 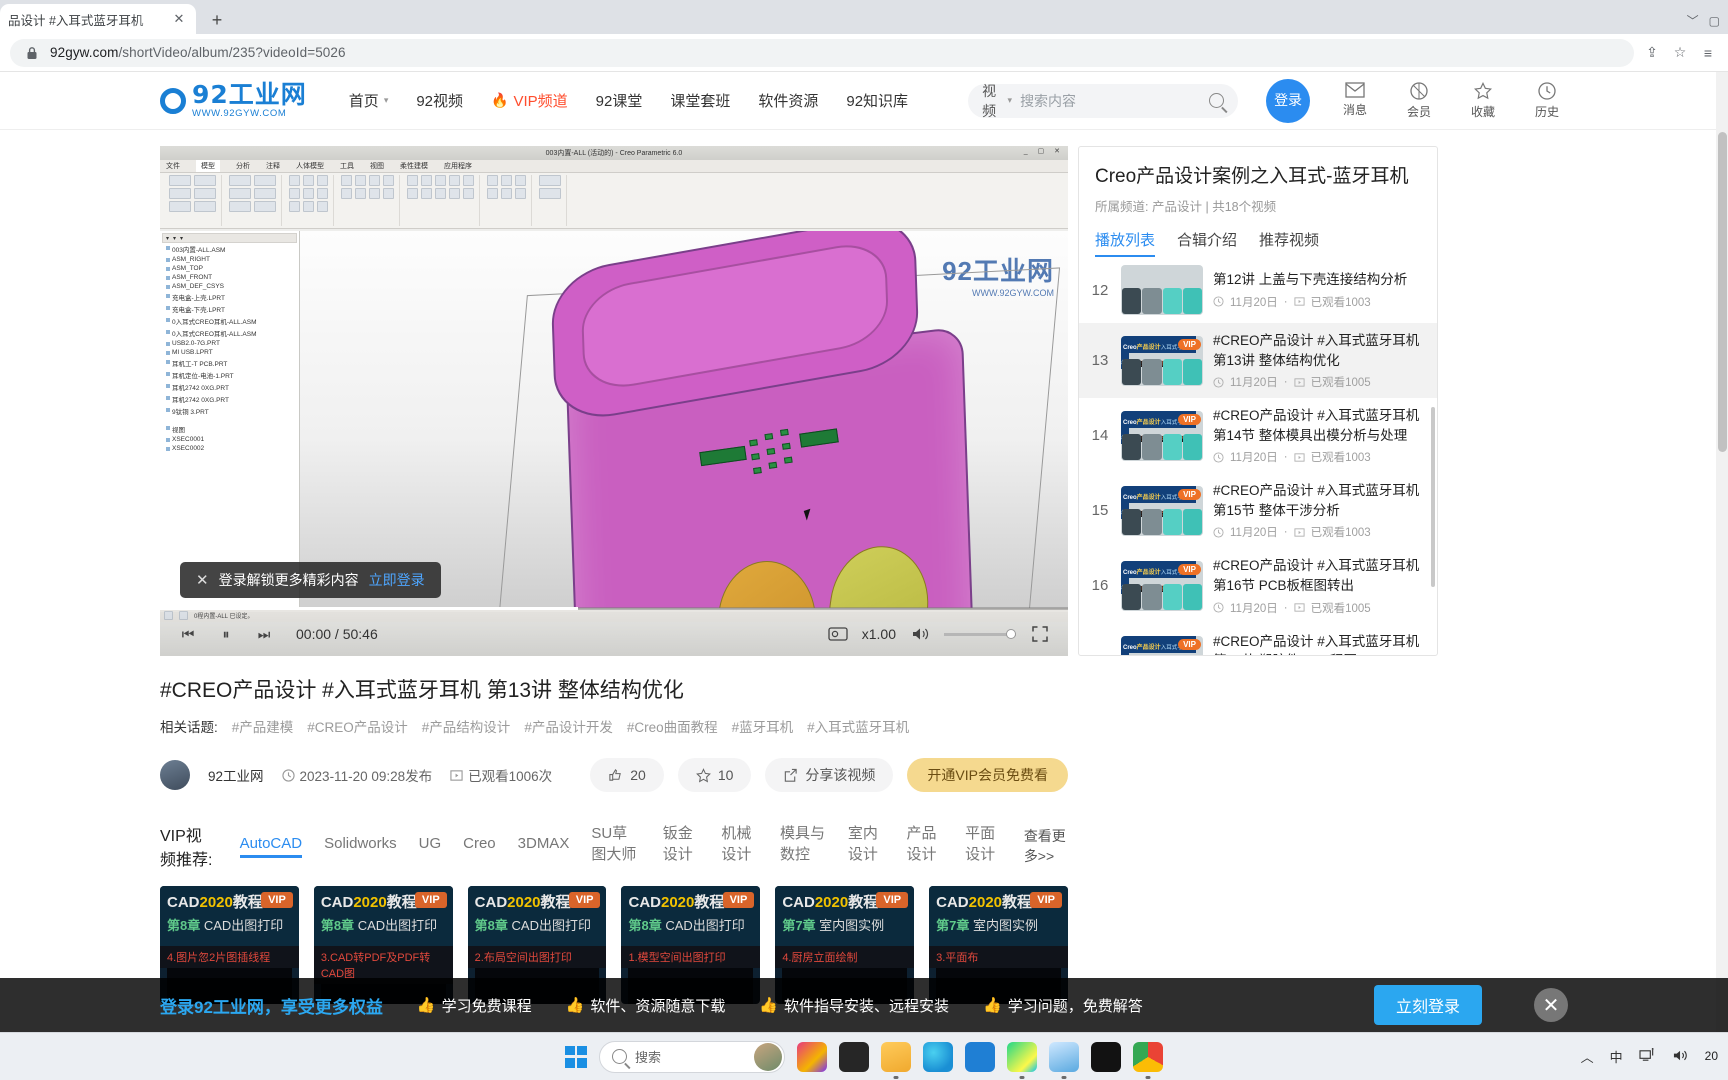 I want to click on network-icon, so click(x=1647, y=1056).